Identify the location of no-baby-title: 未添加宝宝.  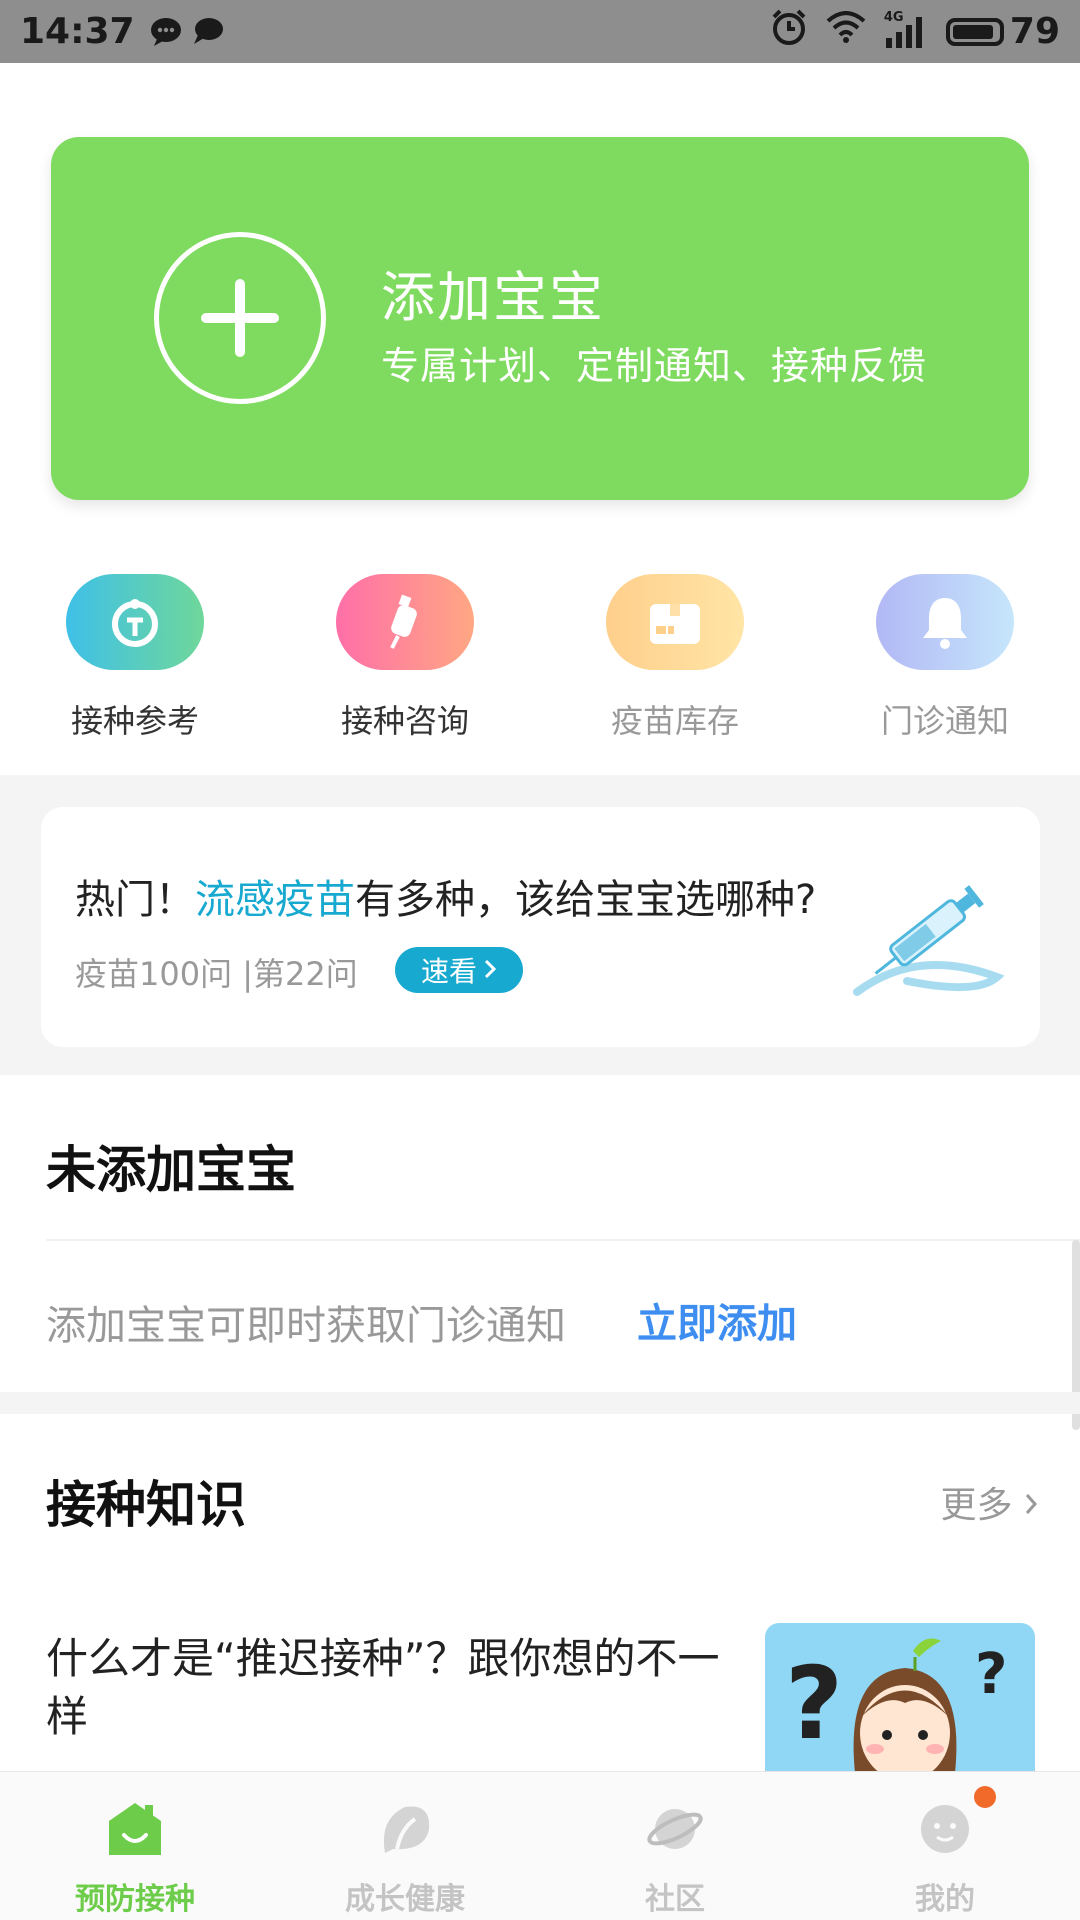
(171, 1170).